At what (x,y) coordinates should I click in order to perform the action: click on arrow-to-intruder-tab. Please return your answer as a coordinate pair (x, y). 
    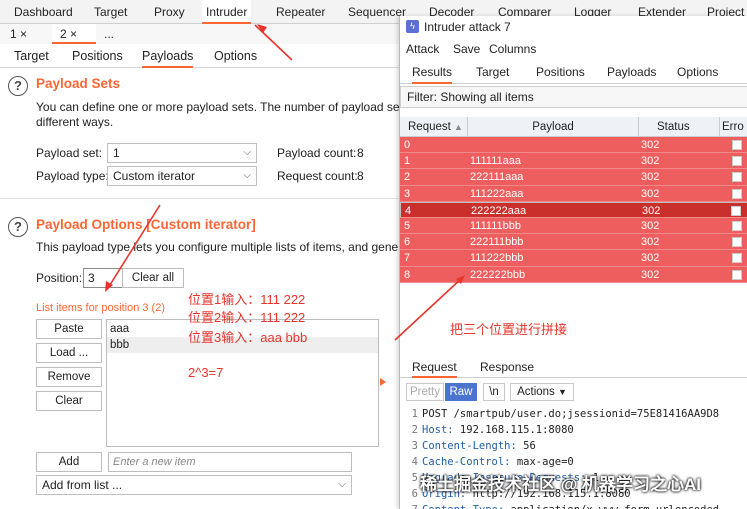
    Looking at the image, I should click on (273, 42).